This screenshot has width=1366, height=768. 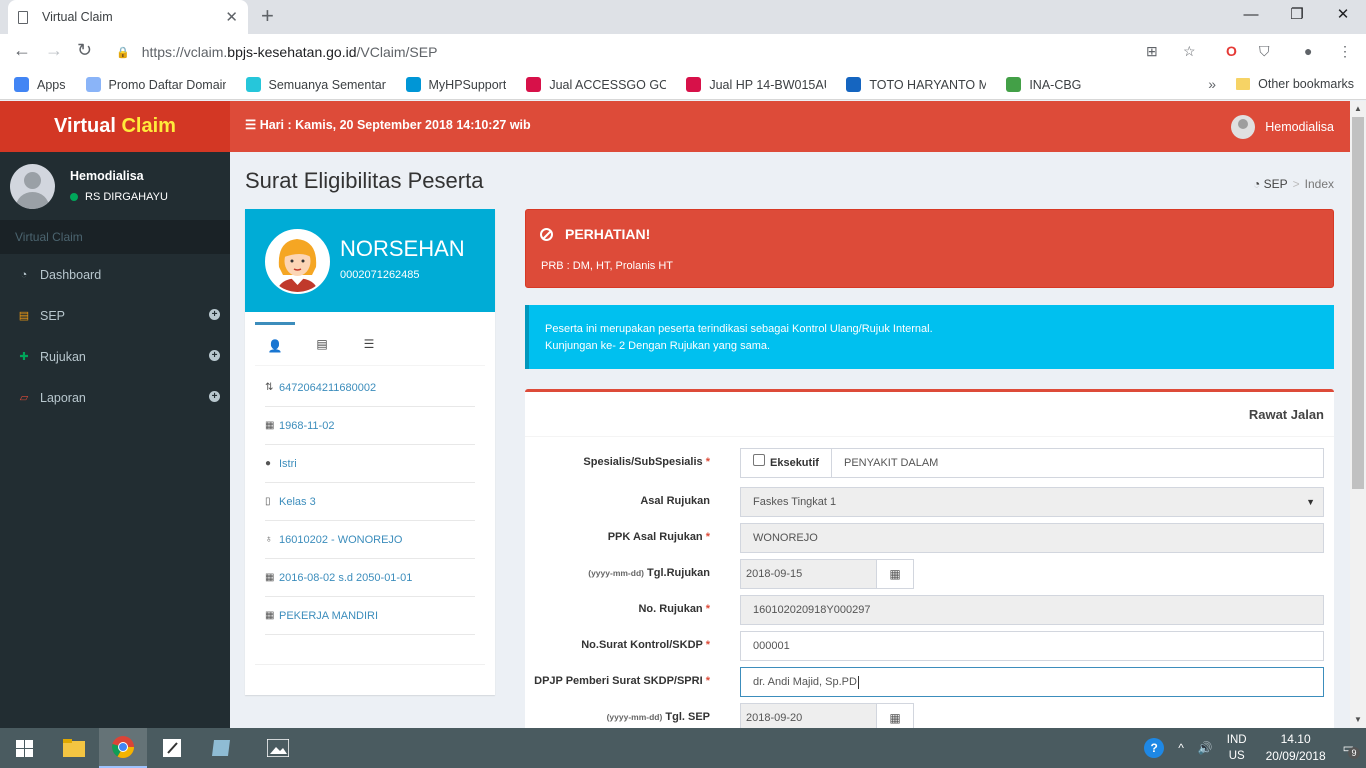 What do you see at coordinates (115, 315) in the screenshot?
I see `sidebar-item-sep: ▤ SEP +` at bounding box center [115, 315].